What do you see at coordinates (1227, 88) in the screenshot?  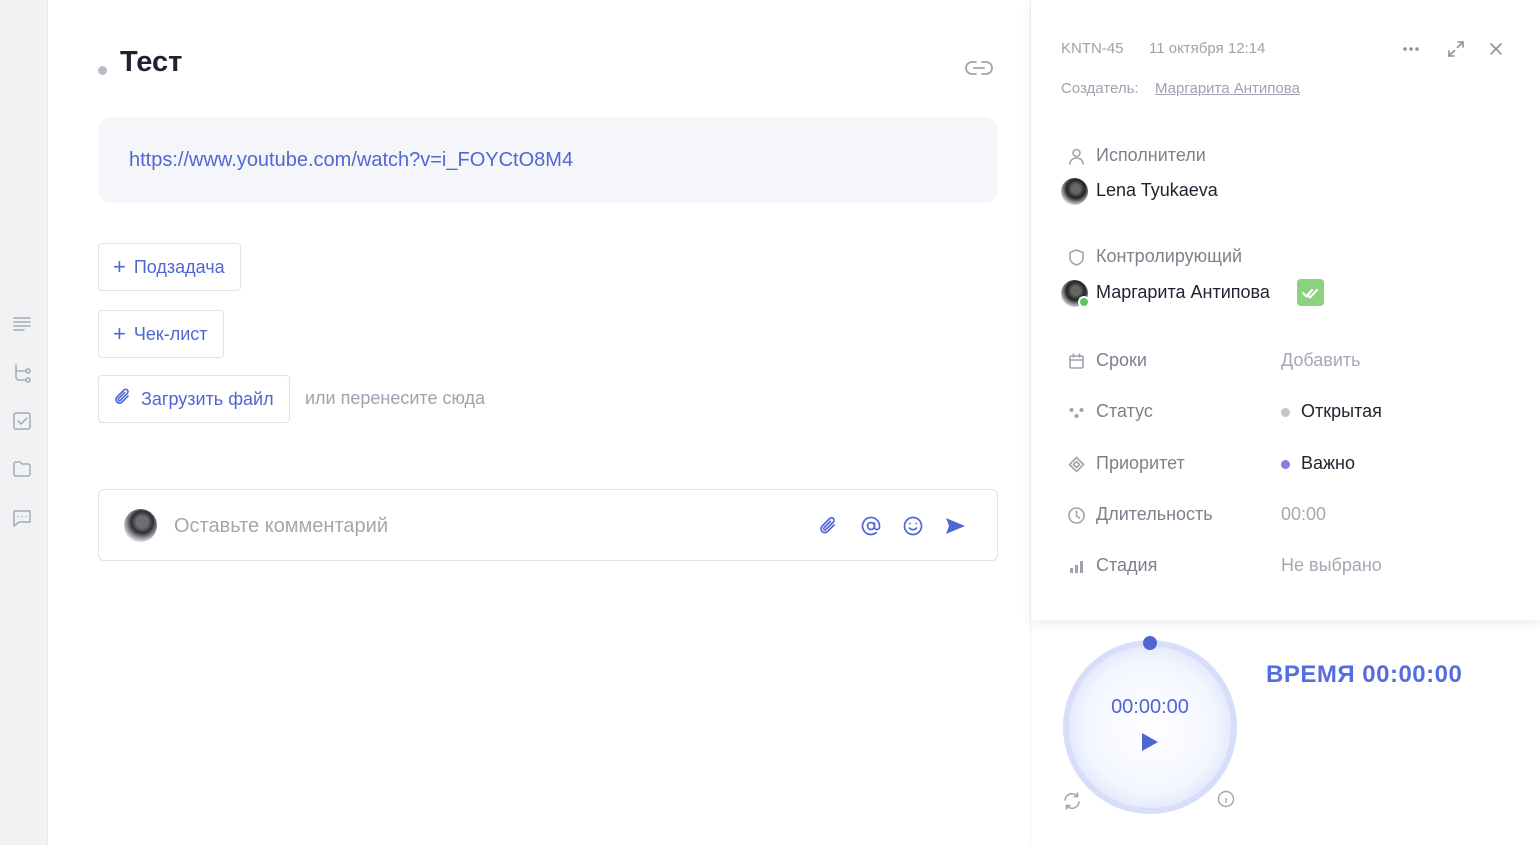 I see `creator-name-link: Маргарита Антипова` at bounding box center [1227, 88].